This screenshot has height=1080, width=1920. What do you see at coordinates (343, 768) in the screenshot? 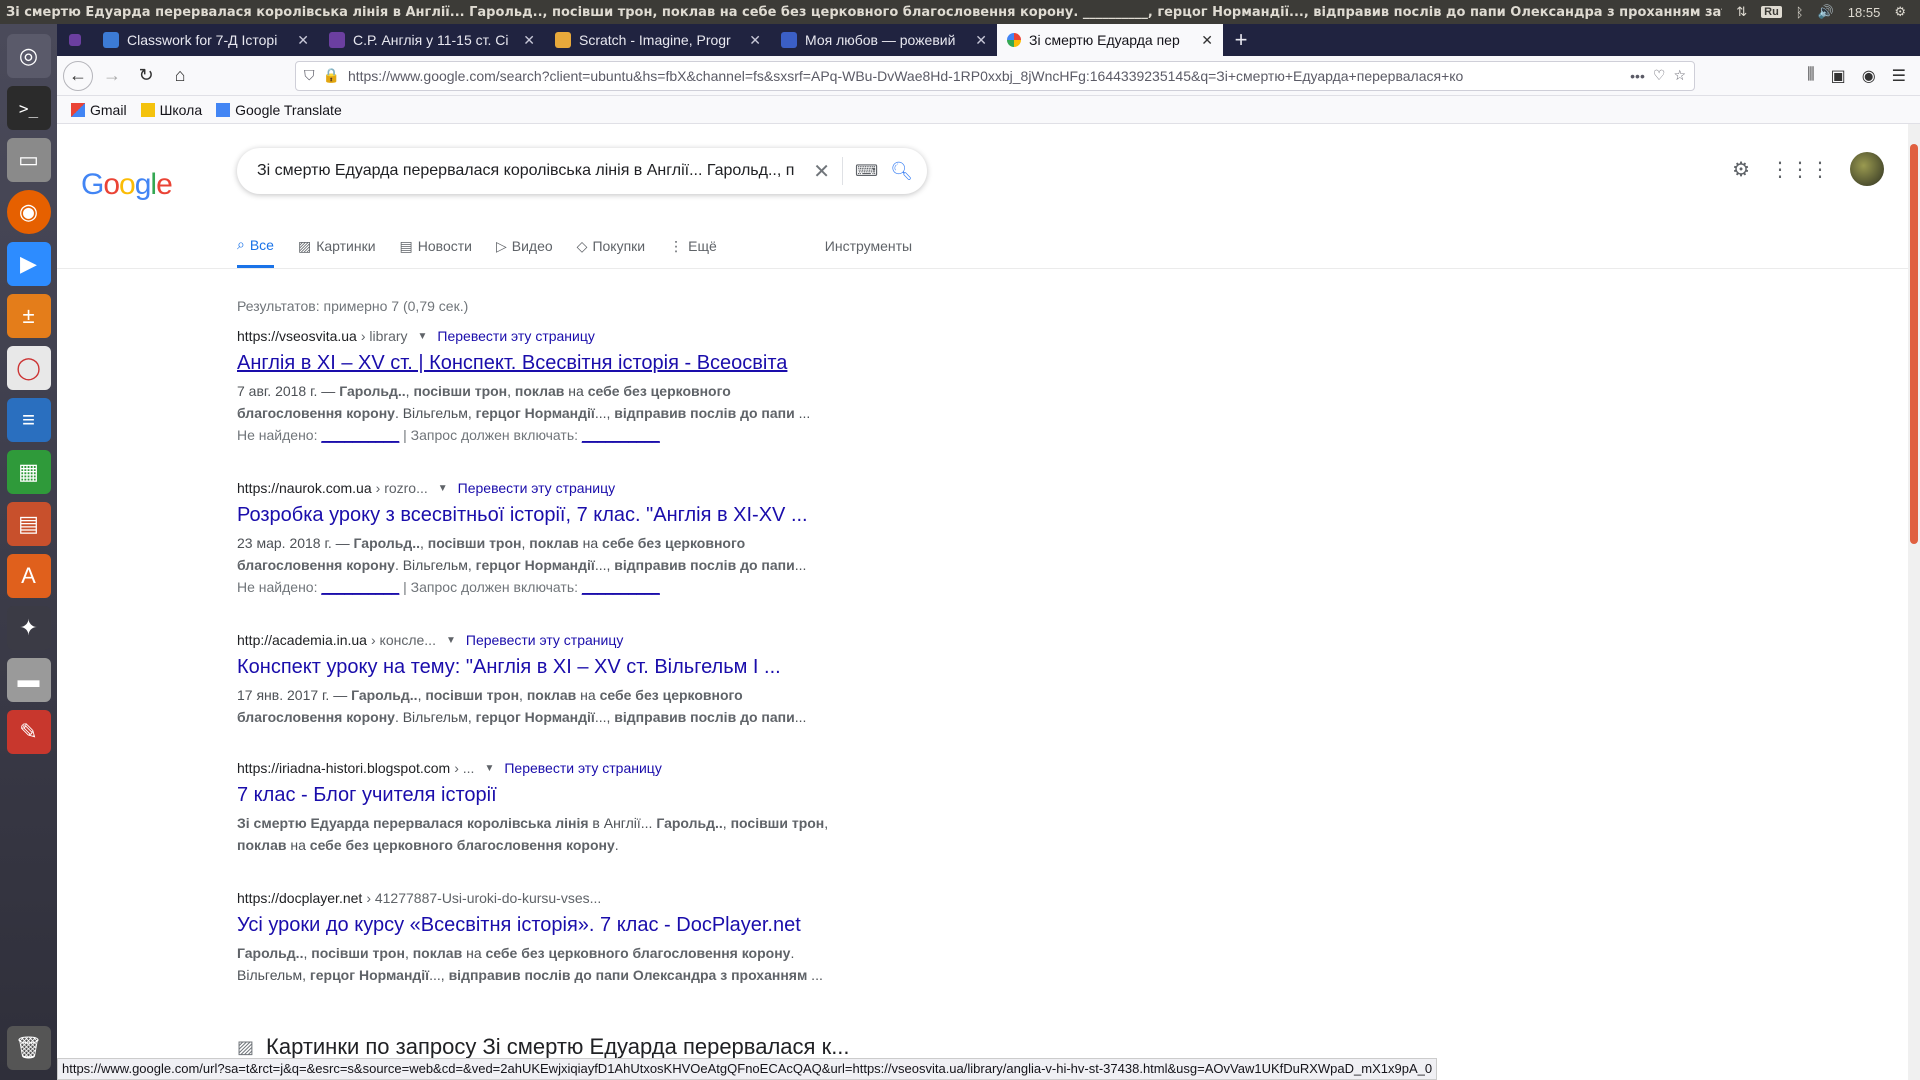
I see `result-domain: https://iriadna-histori.blogspot.com` at bounding box center [343, 768].